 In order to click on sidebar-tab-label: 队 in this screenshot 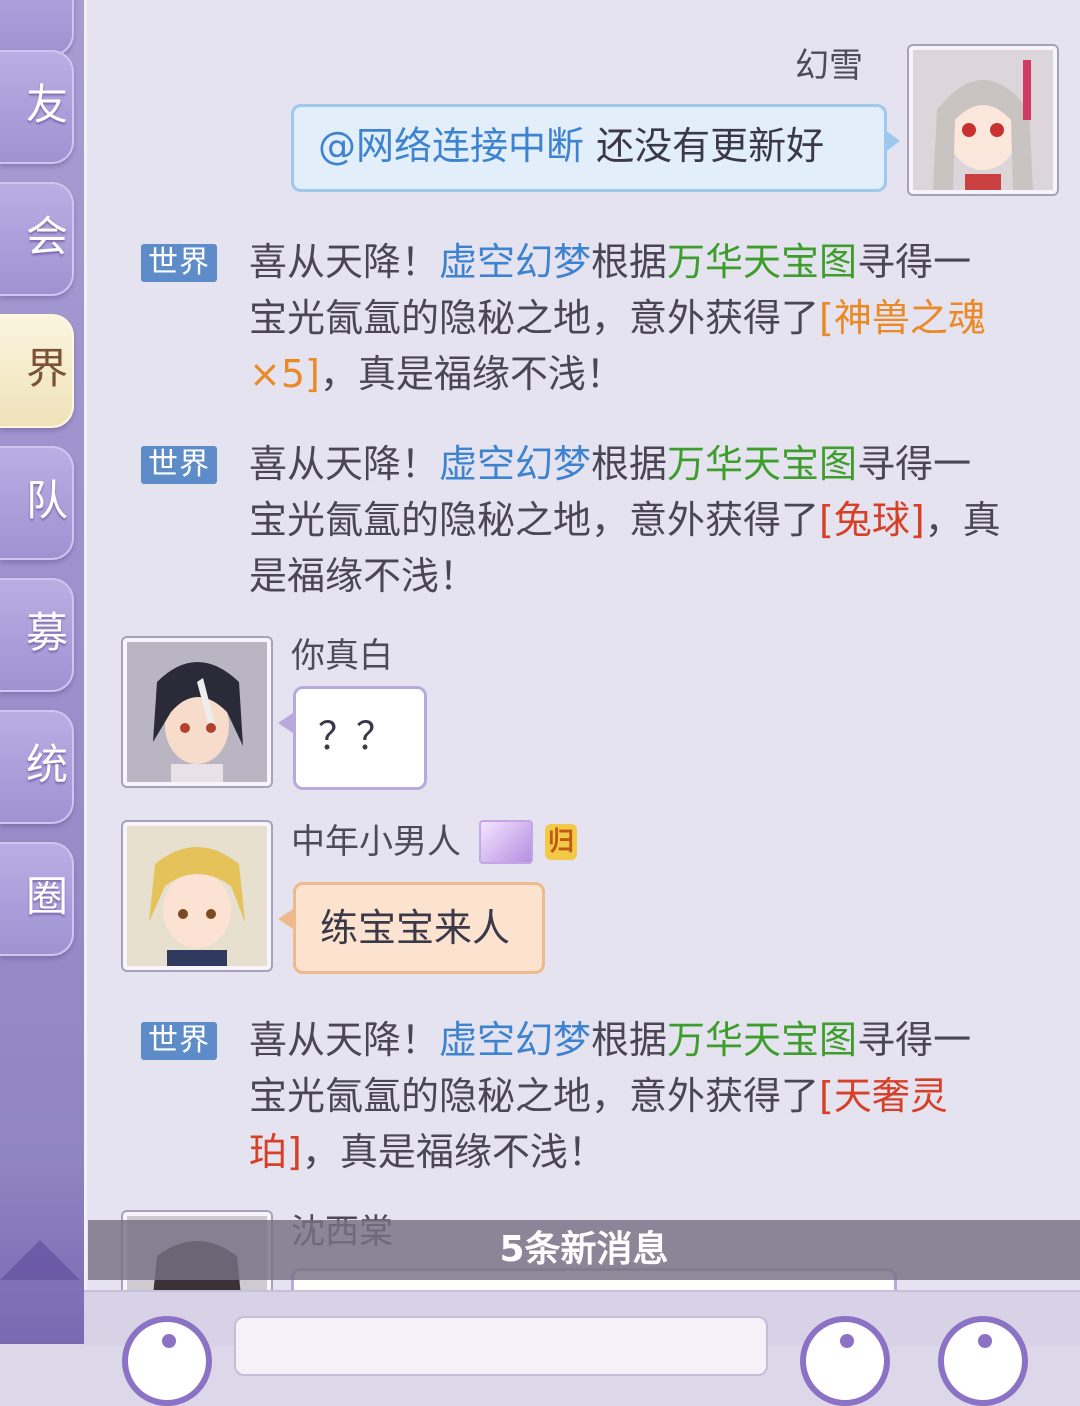, I will do `click(46, 500)`.